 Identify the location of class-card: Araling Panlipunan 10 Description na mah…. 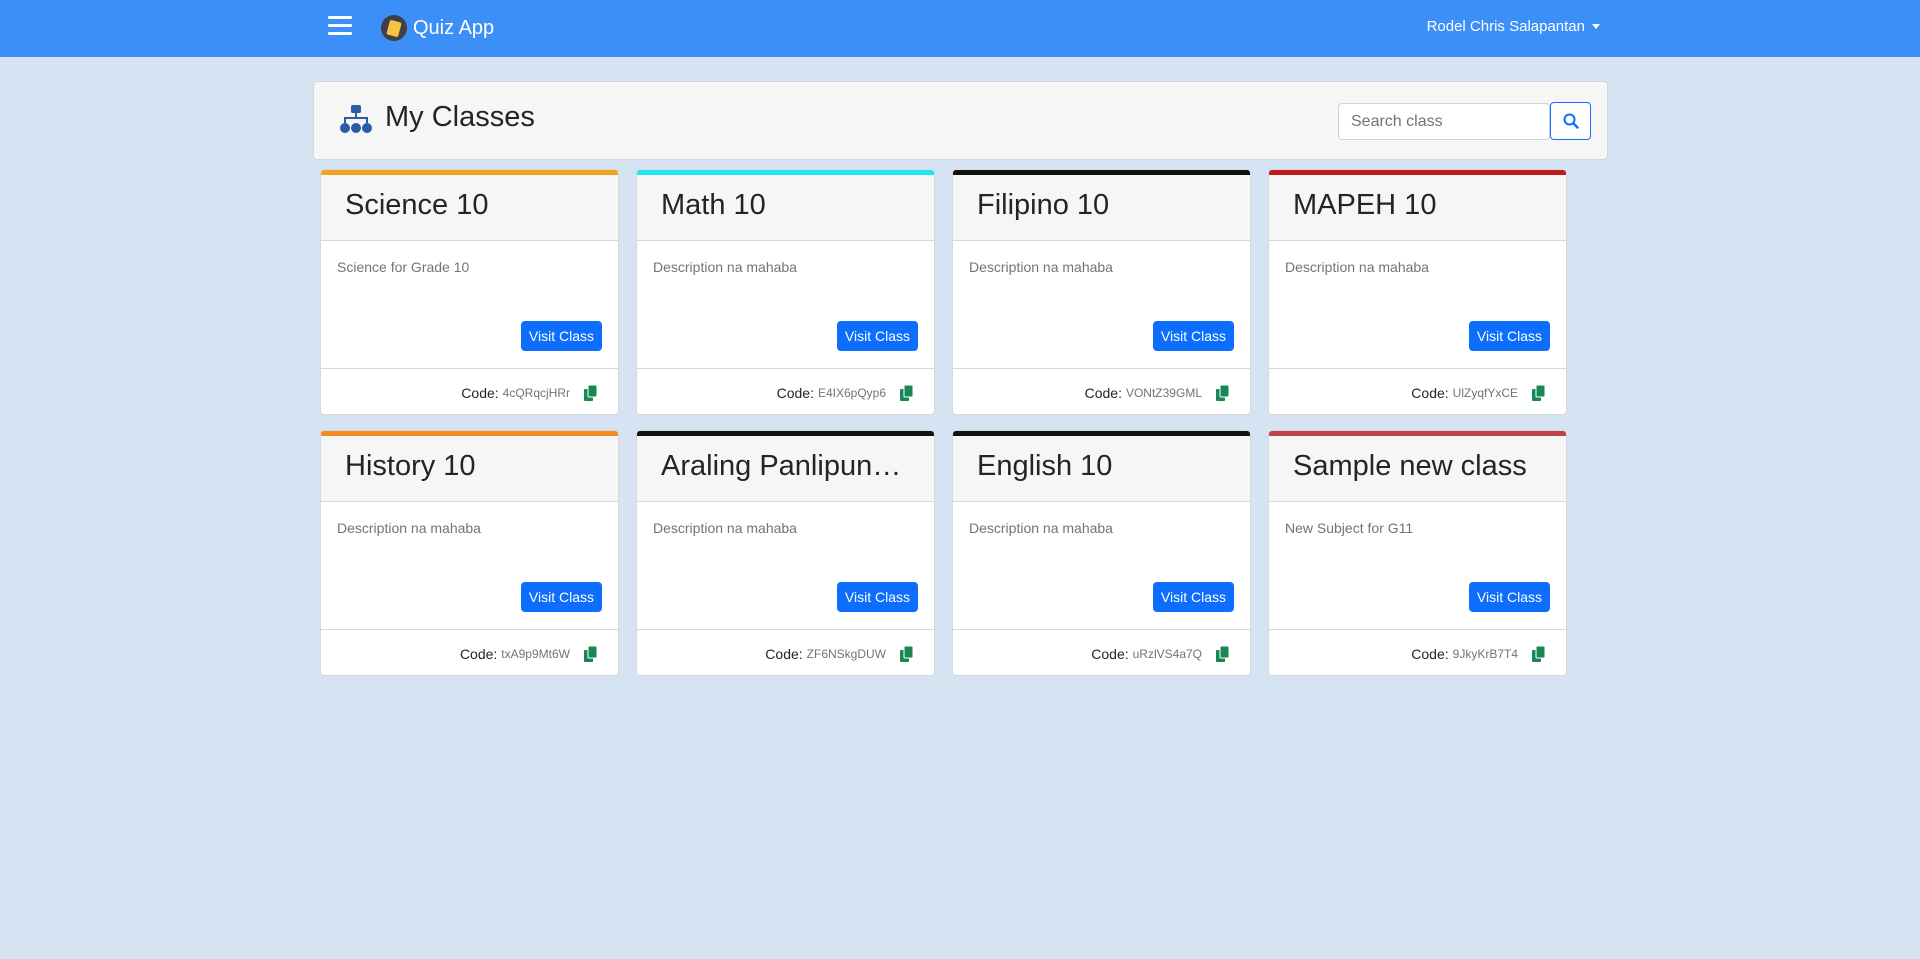
(785, 553).